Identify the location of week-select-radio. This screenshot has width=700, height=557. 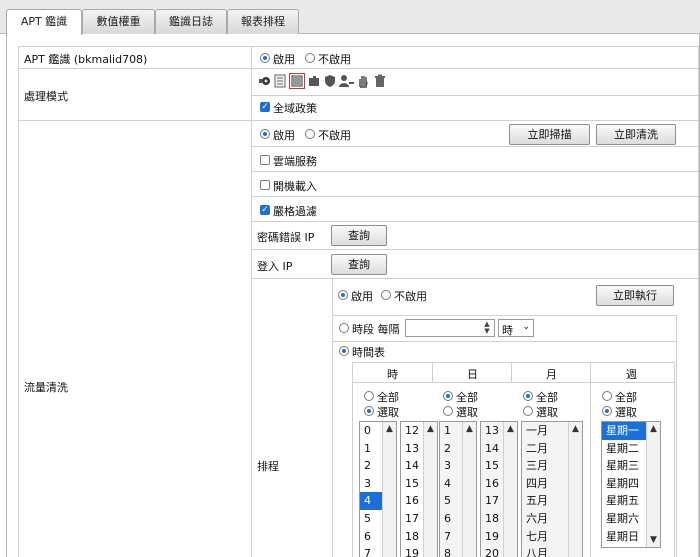
(607, 411).